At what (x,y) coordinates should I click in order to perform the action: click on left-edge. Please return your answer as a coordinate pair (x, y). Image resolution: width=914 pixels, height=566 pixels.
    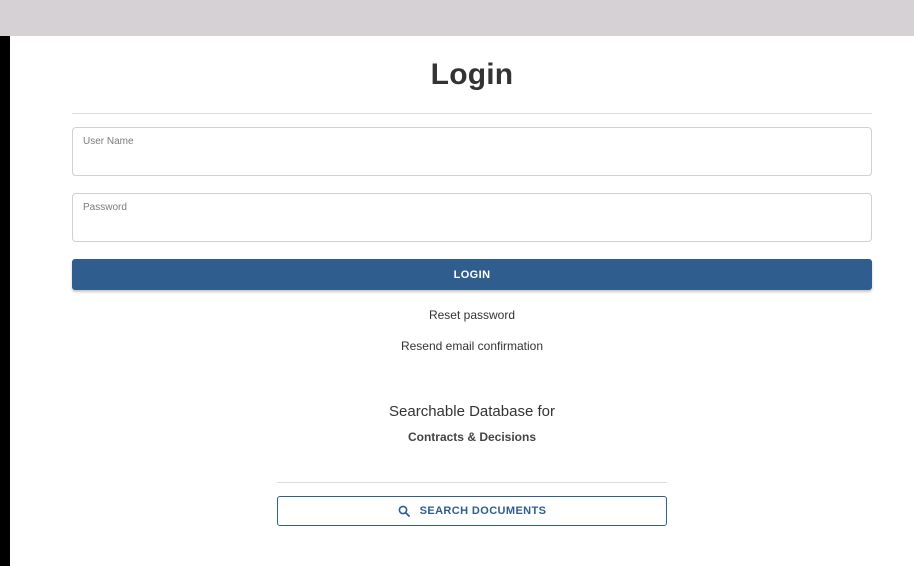
    Looking at the image, I should click on (5, 301).